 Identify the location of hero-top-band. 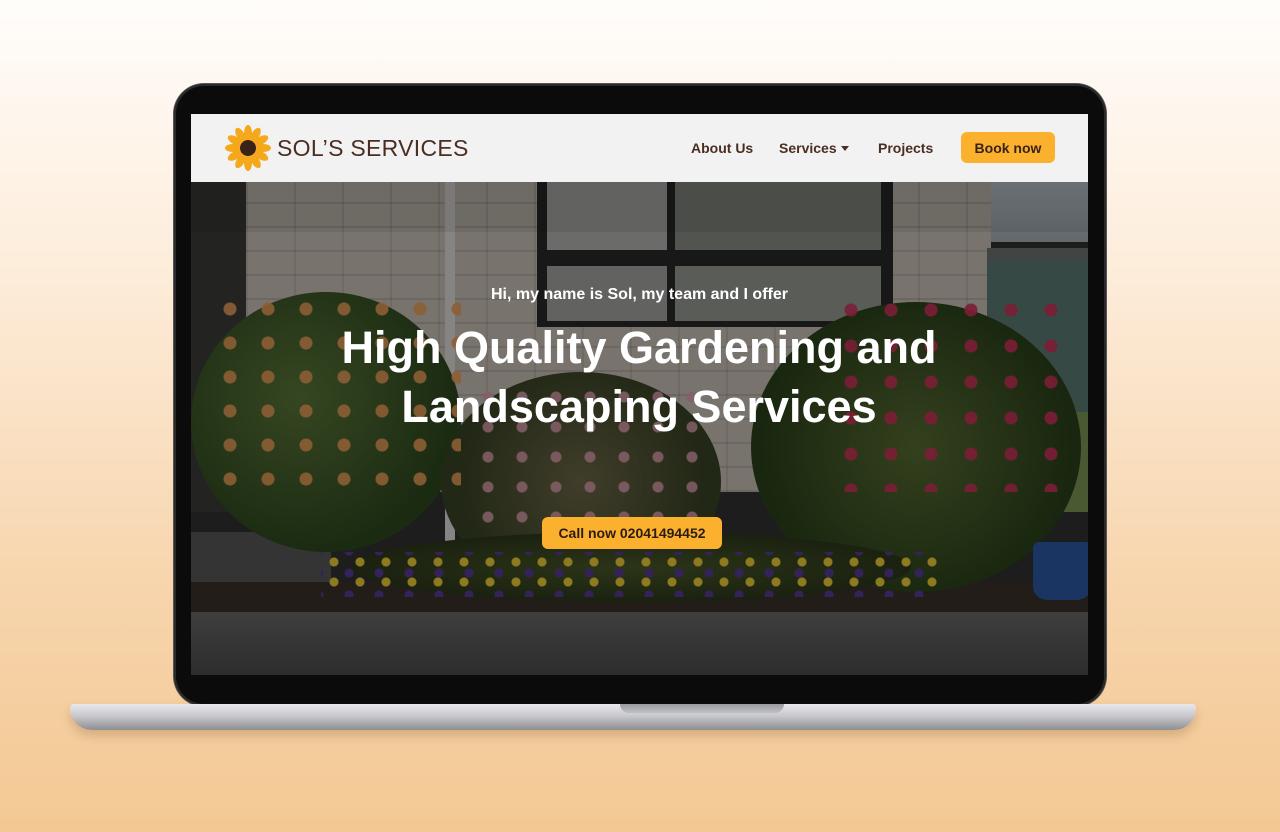
(639, 207).